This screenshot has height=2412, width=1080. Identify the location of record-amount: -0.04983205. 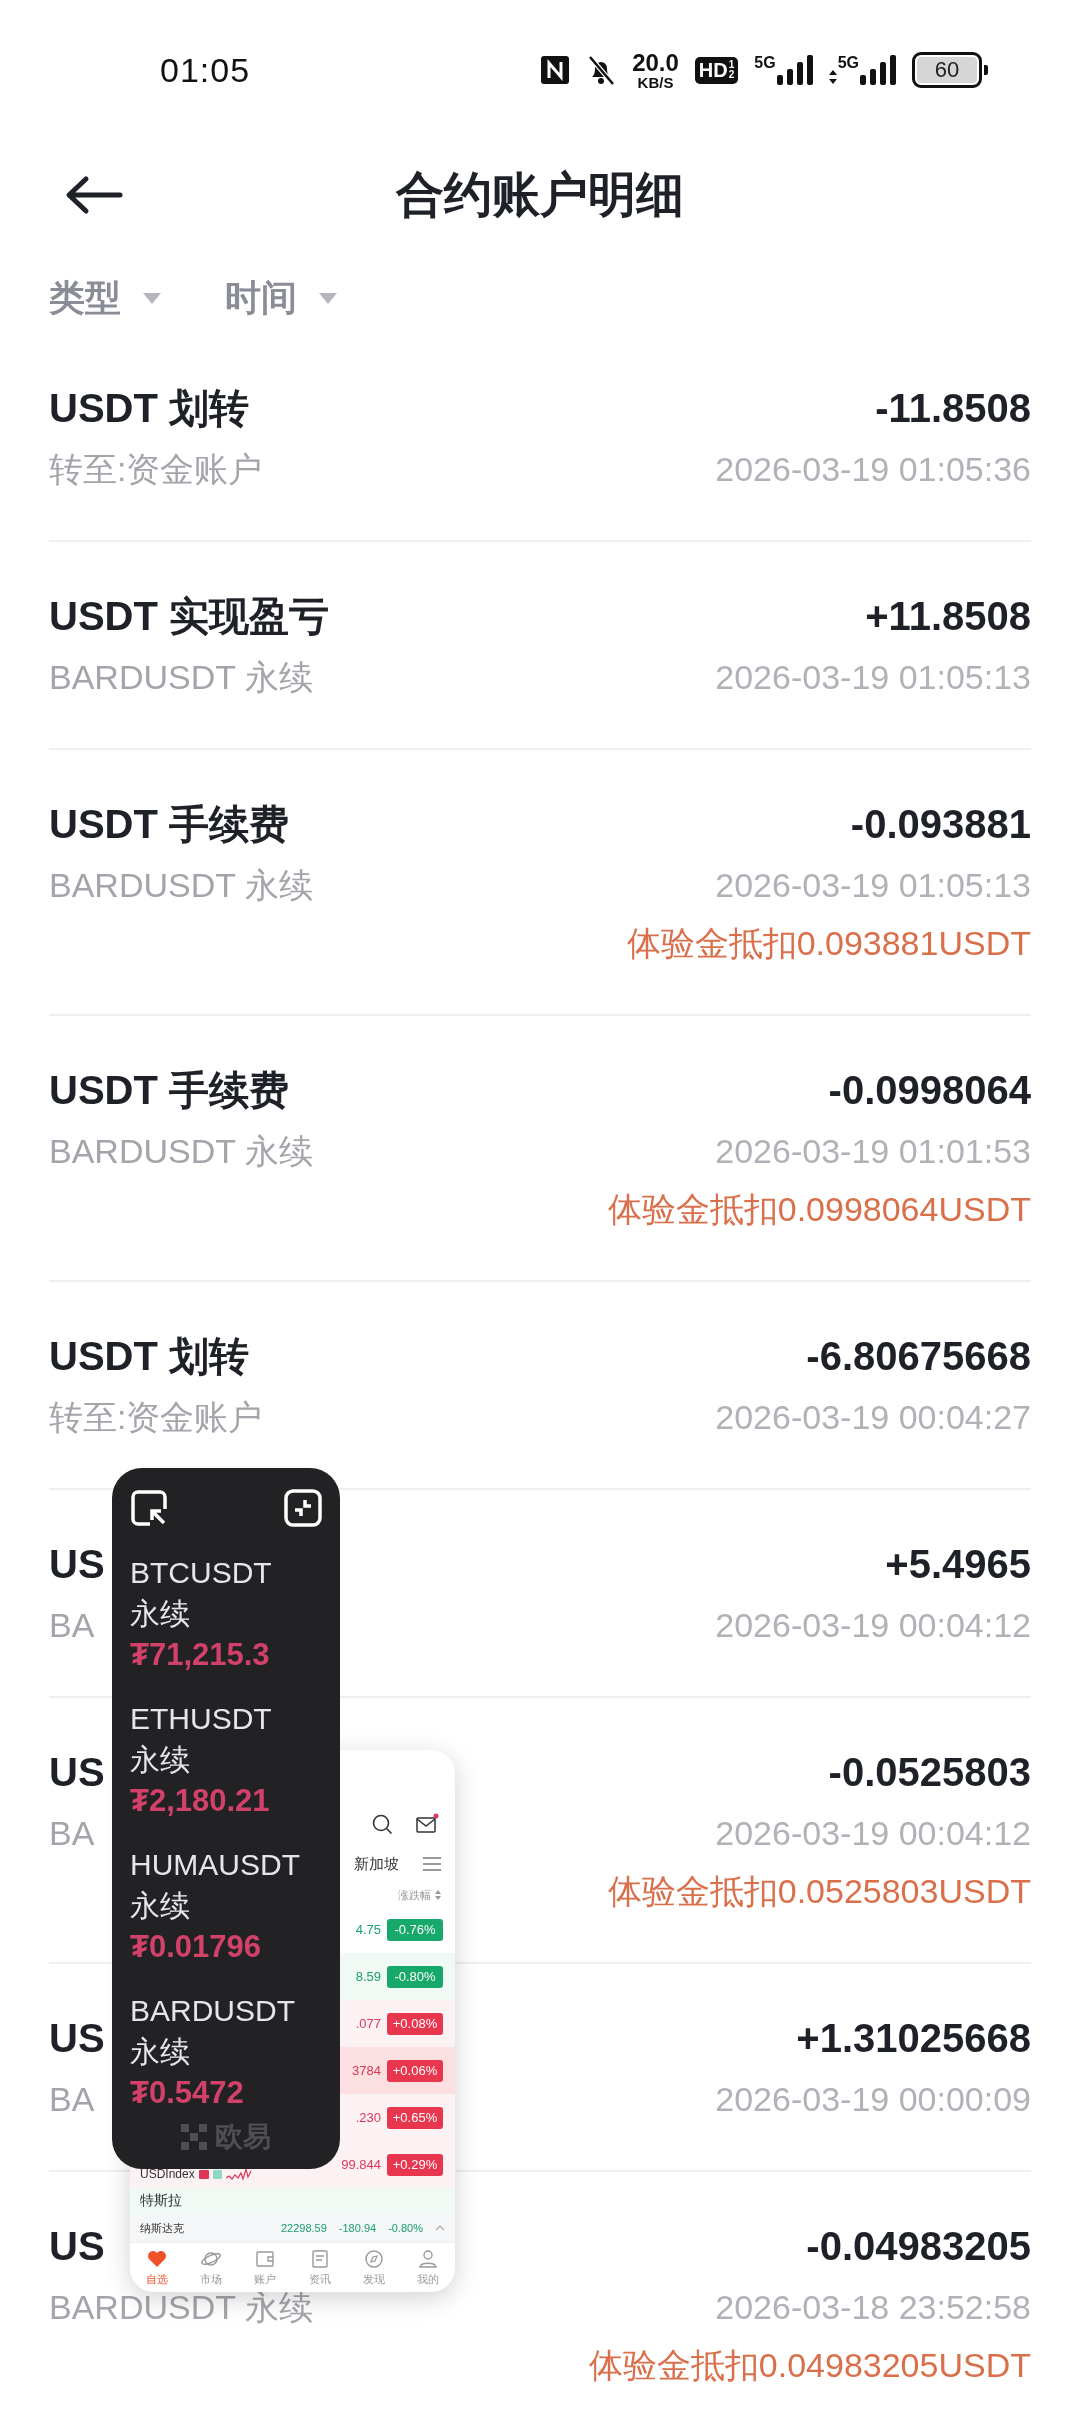
(918, 2246).